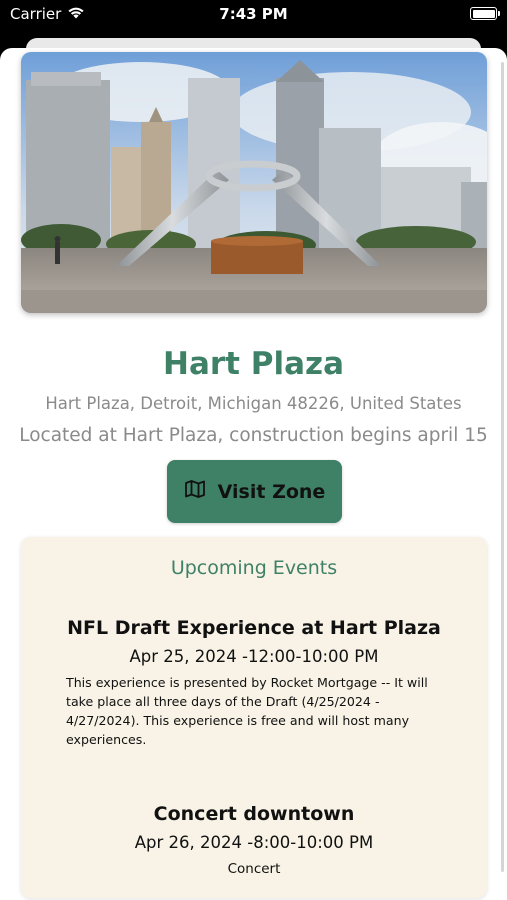 The height and width of the screenshot is (900, 507). I want to click on event-title: Concert downtown, so click(254, 814).